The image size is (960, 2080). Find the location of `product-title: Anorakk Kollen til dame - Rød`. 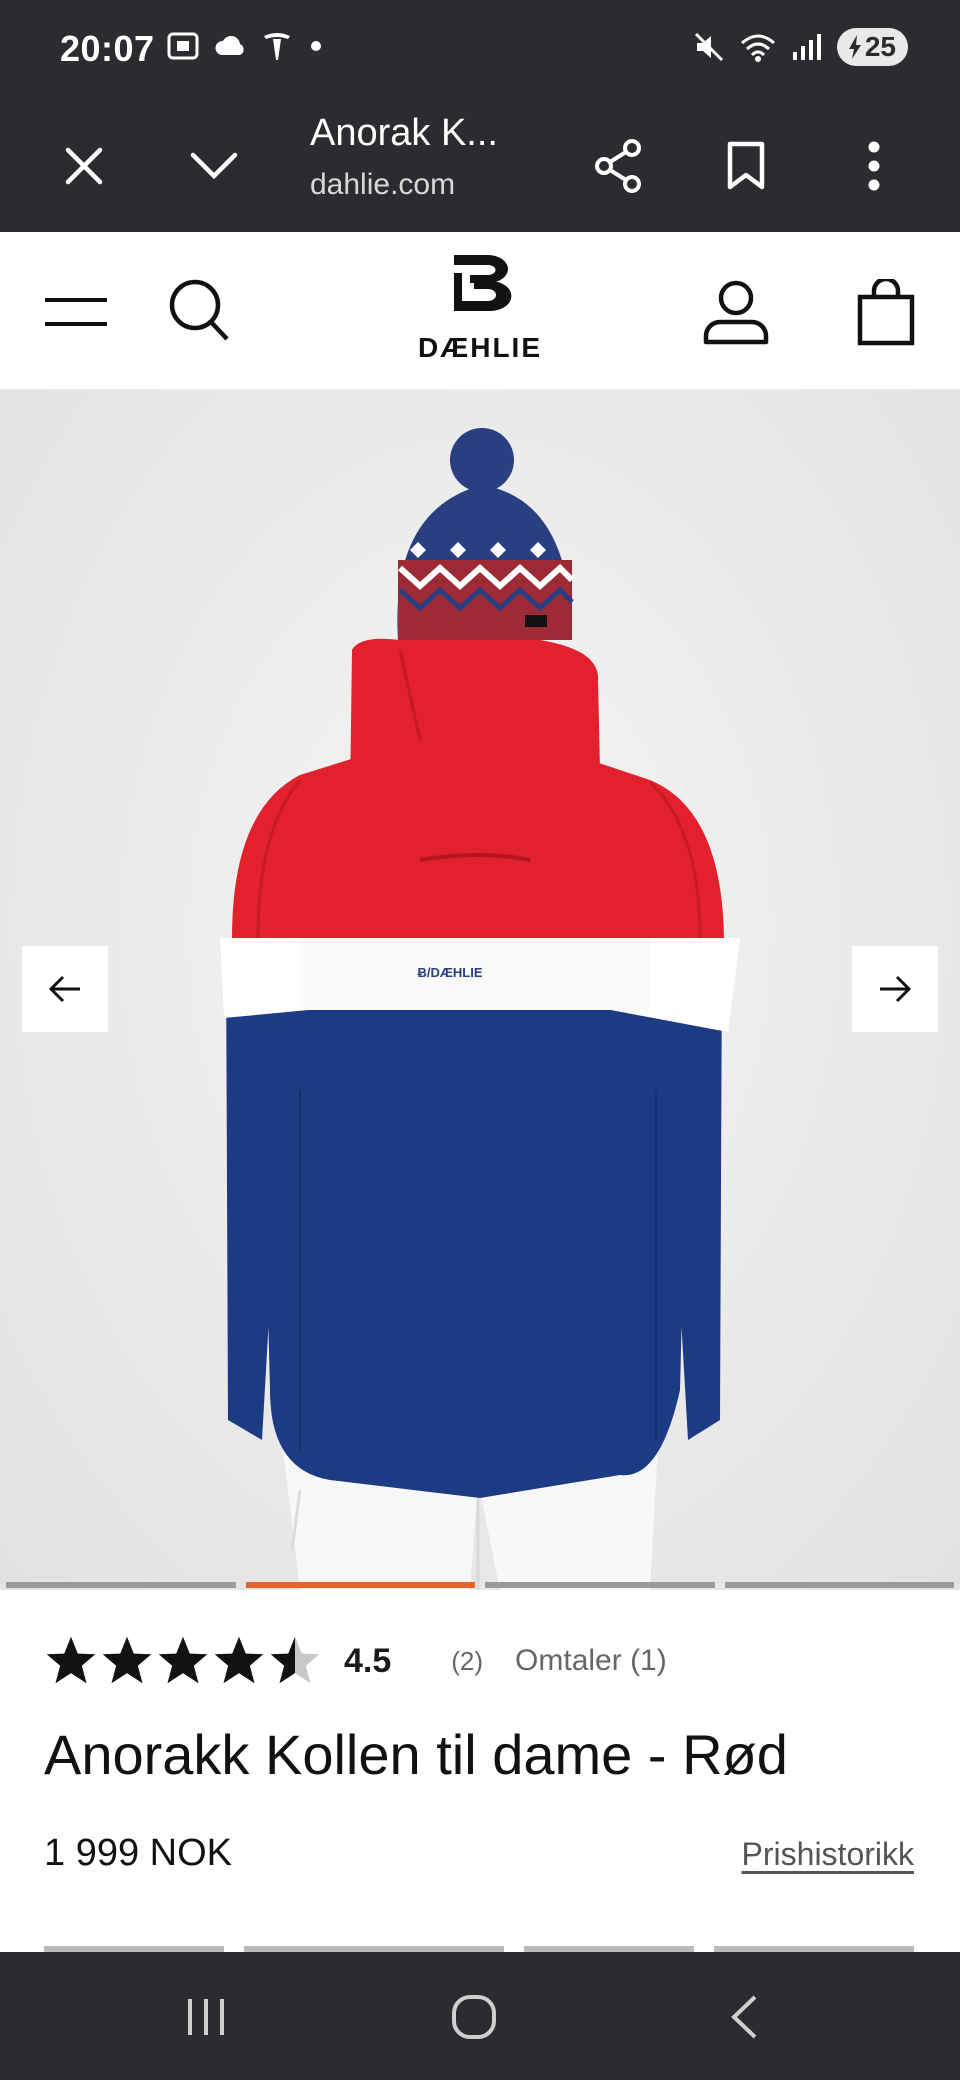

product-title: Anorakk Kollen til dame - Rød is located at coordinates (416, 1754).